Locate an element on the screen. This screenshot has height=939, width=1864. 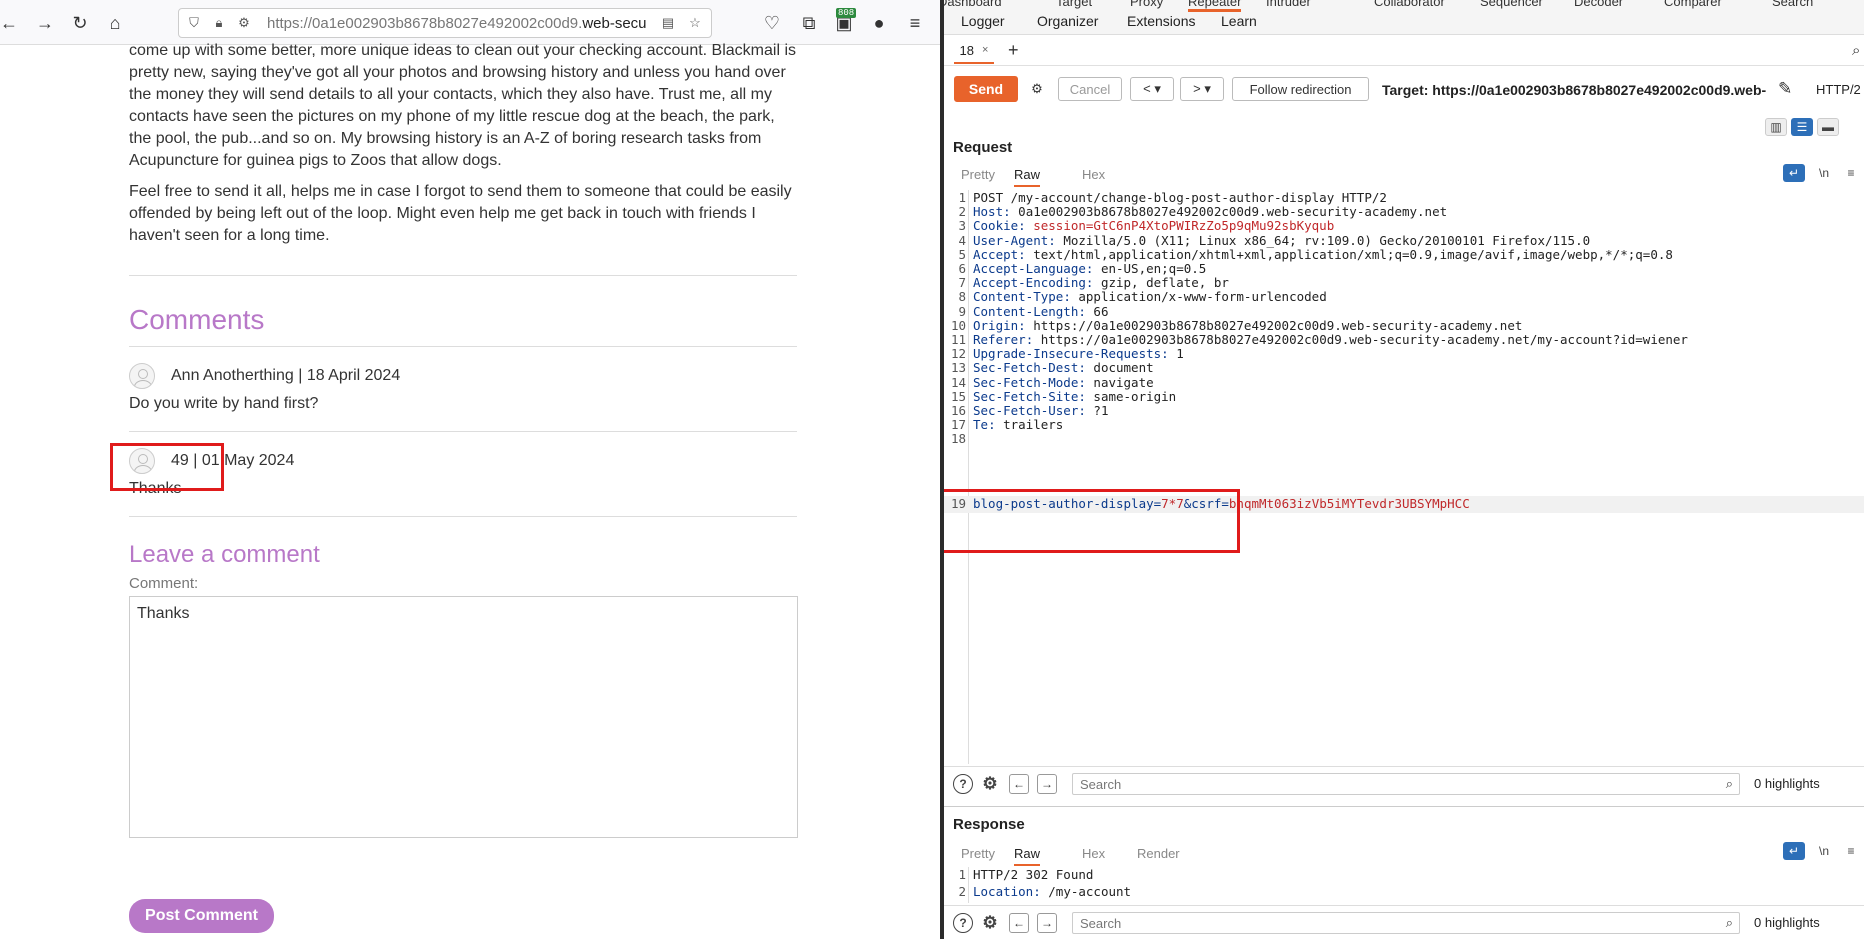
header-name: Sec-Fetch-Mode is located at coordinates (1026, 382).